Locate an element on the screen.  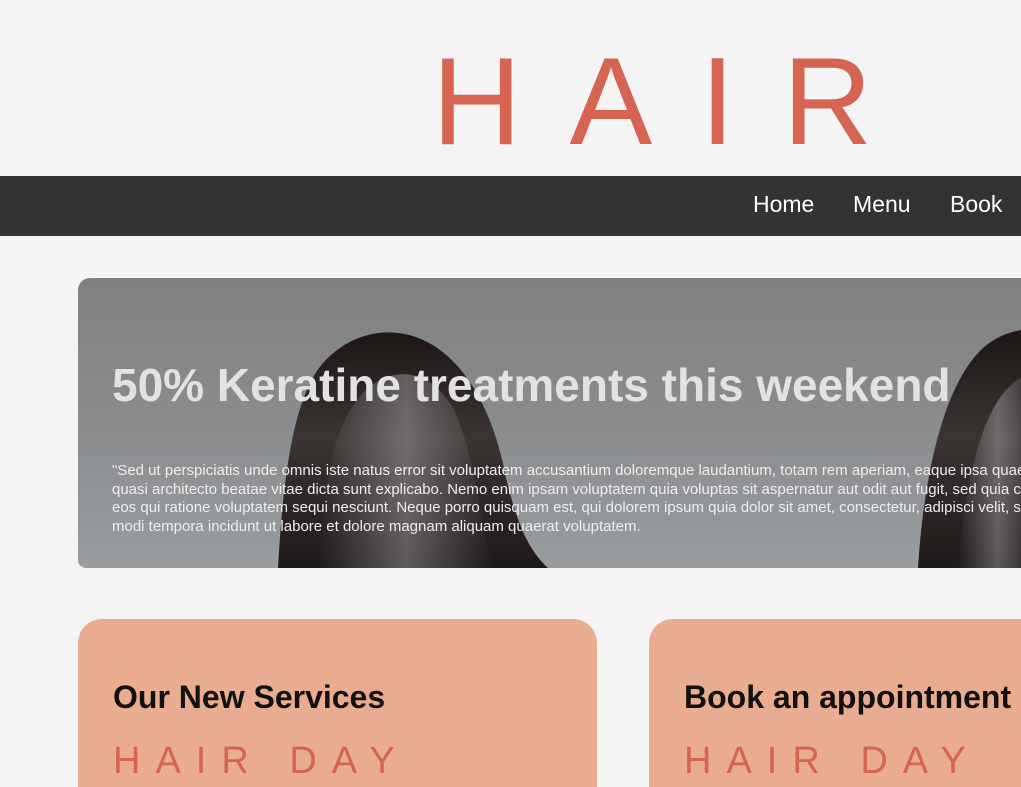
services-card: Our New Services HAIR DAY is located at coordinates (337, 703).